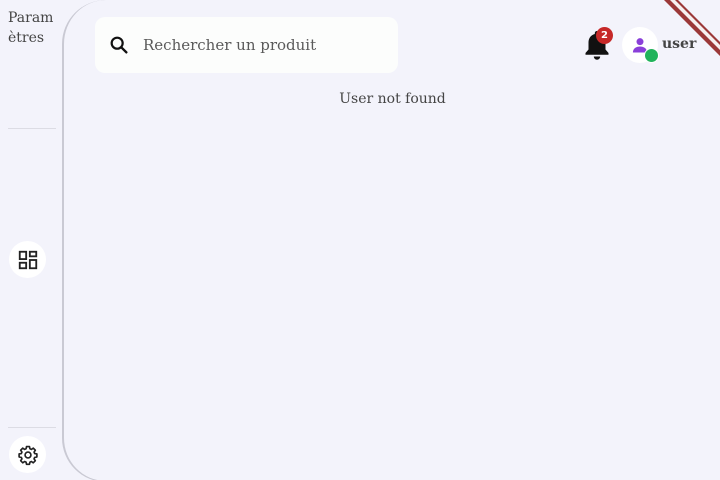  I want to click on online-status-dot, so click(651, 55).